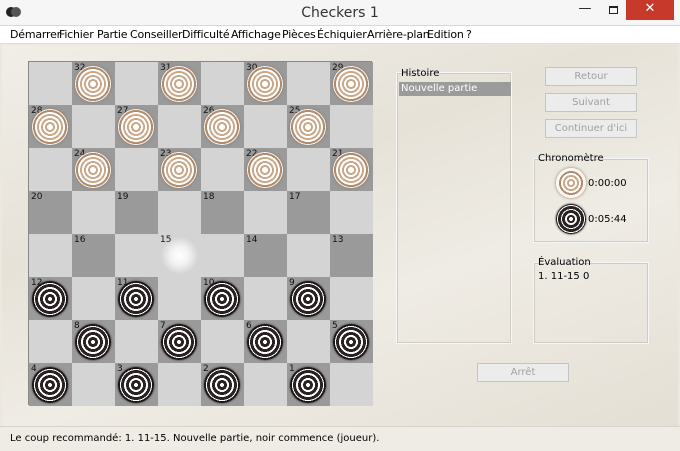  Describe the element at coordinates (591, 128) in the screenshot. I see `continue-from-here-button: Continuer d'ici` at that location.